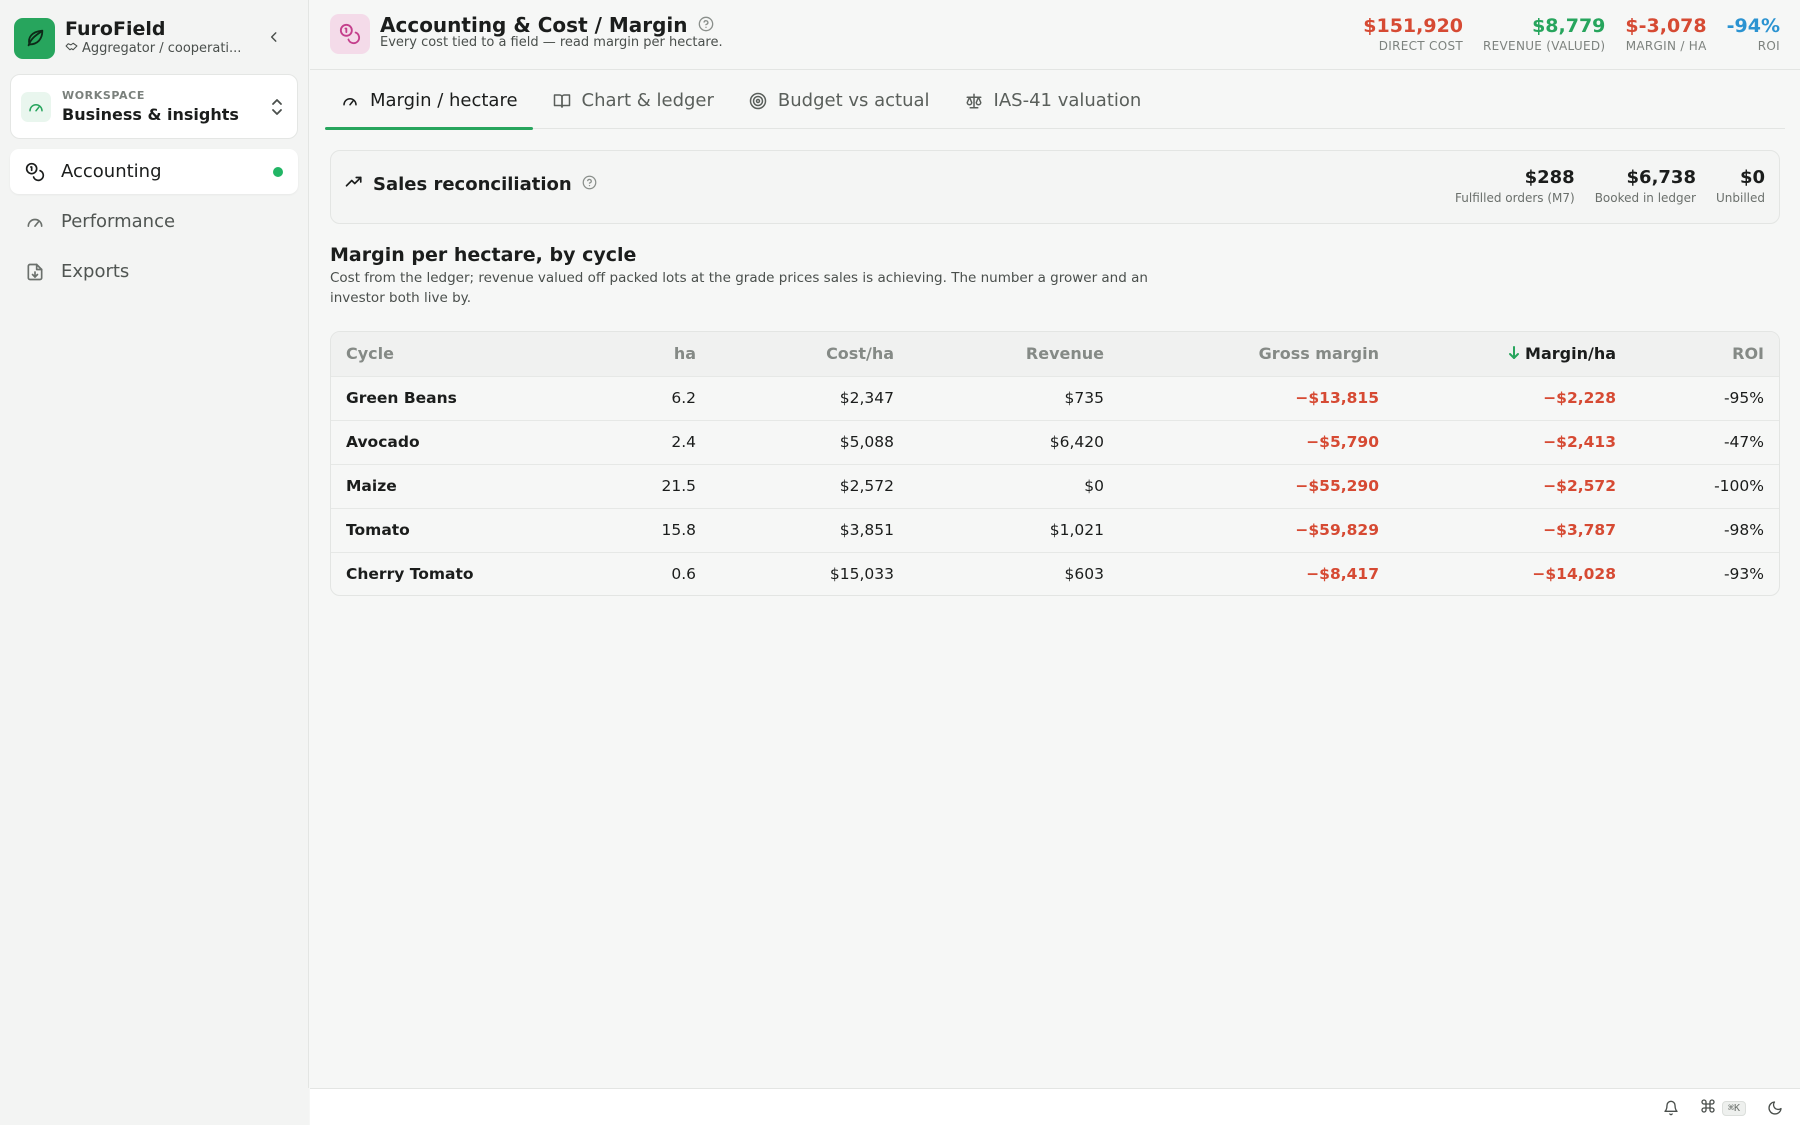 This screenshot has height=1125, width=1800. I want to click on cell-gross-margin: −$55,290, so click(1337, 486).